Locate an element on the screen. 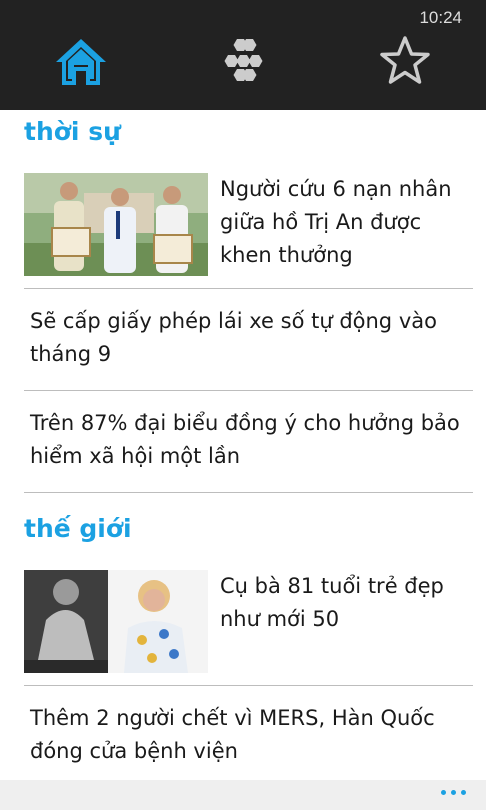 This screenshot has width=486, height=810. home-icon is located at coordinates (81, 62).